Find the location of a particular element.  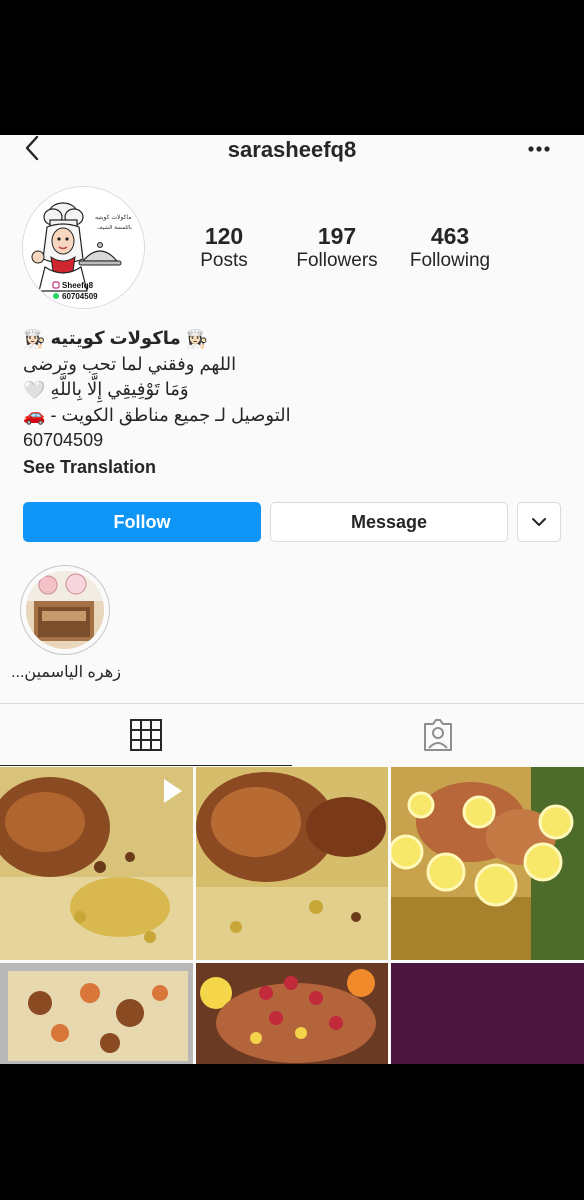

tagged-person-icon is located at coordinates (438, 735).